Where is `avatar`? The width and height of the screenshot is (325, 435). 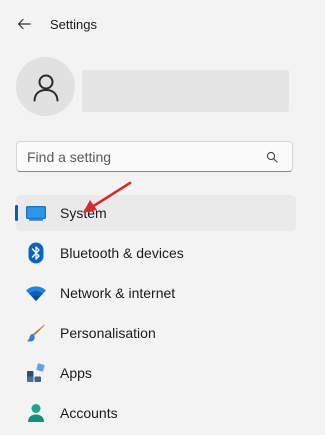 avatar is located at coordinates (45, 86).